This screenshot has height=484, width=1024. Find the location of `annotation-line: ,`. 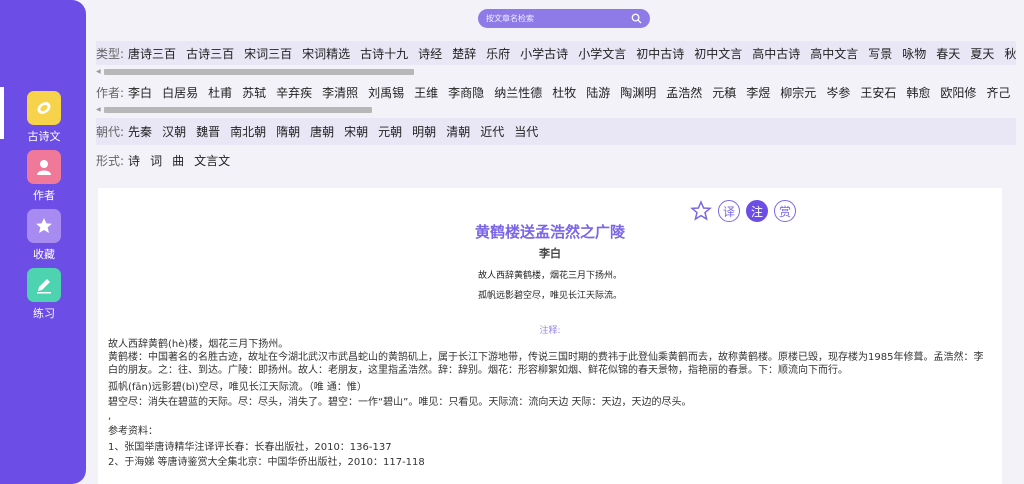

annotation-line: , is located at coordinates (110, 416).